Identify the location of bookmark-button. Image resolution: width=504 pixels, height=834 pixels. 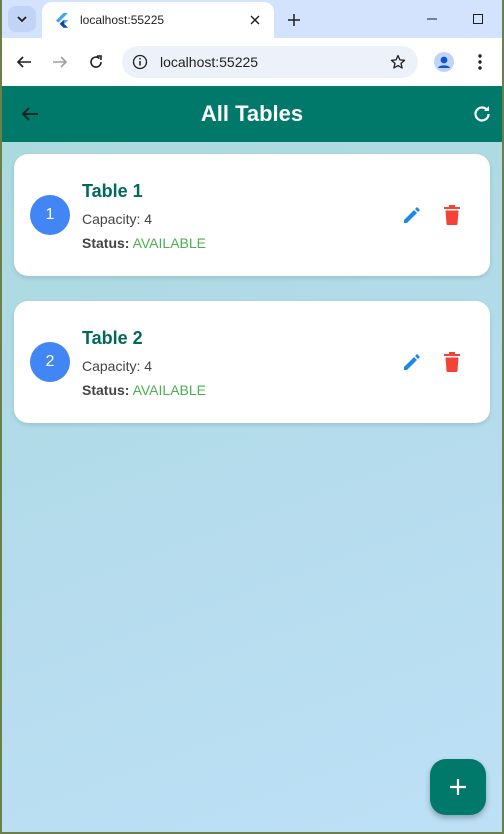
(398, 62).